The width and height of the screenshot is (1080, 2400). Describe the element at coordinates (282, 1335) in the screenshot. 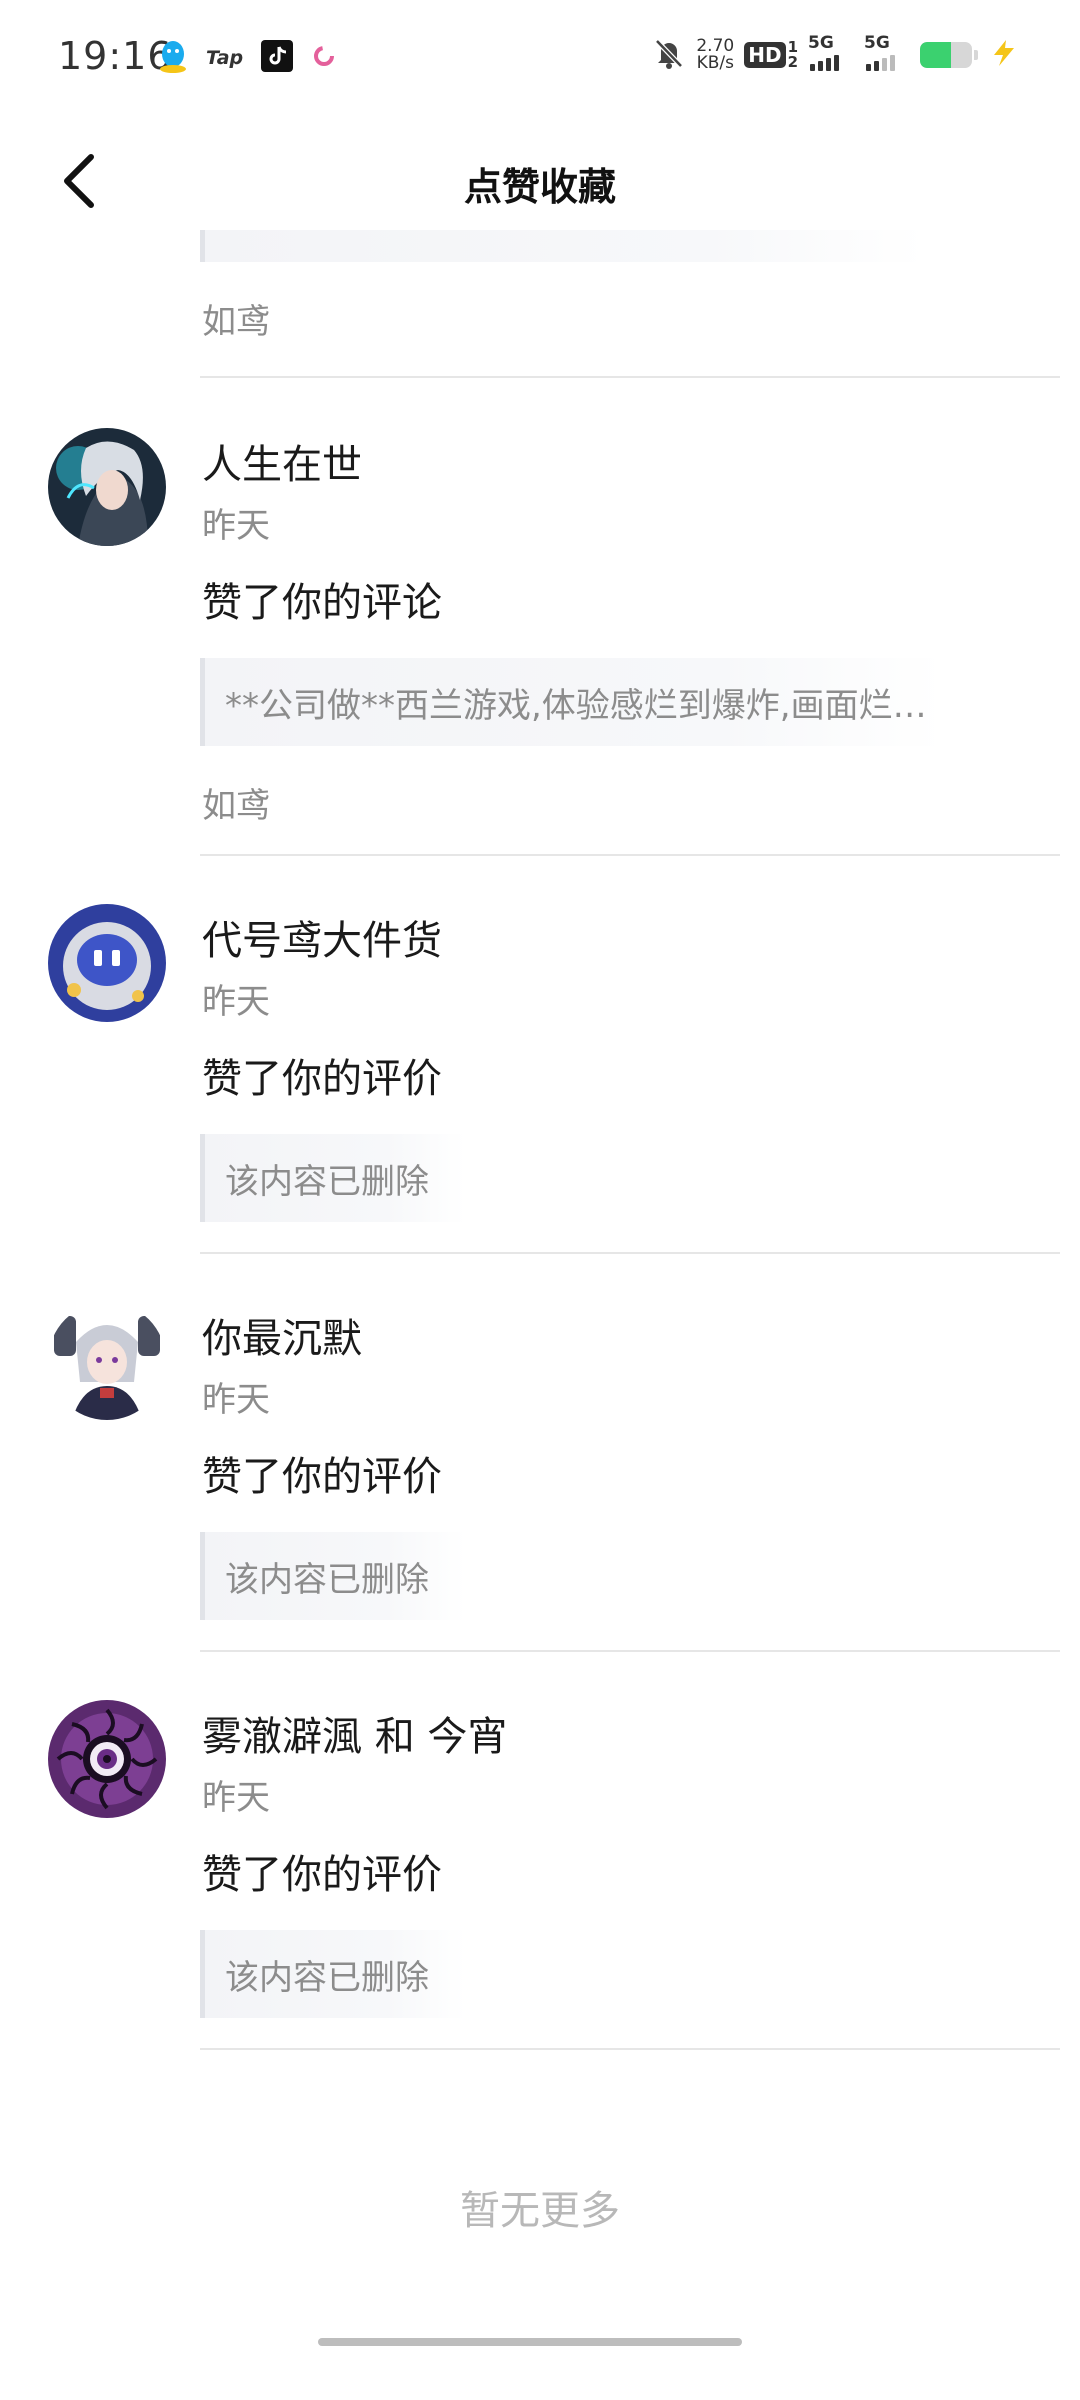

I see `username: 你最沉默` at that location.